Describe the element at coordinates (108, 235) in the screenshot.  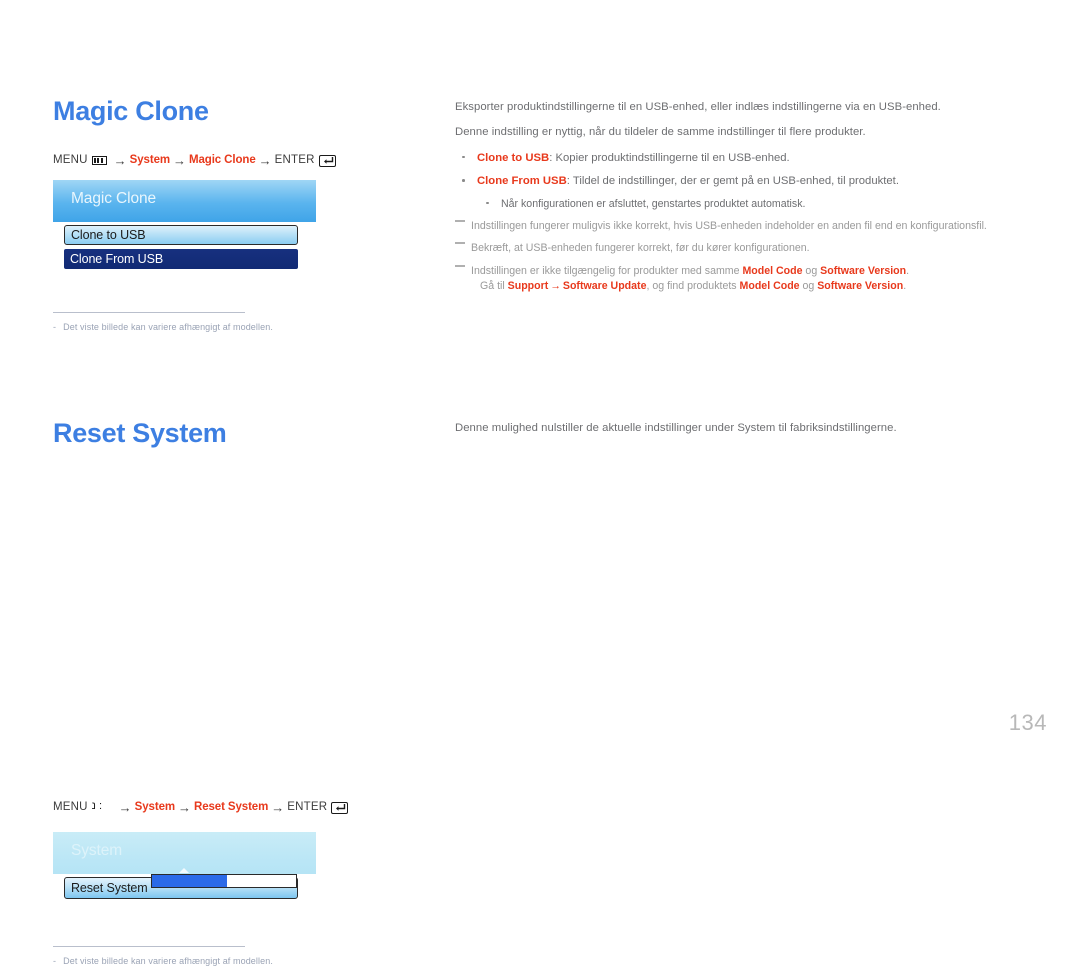
I see `osd-item-label: Clone to USB` at that location.